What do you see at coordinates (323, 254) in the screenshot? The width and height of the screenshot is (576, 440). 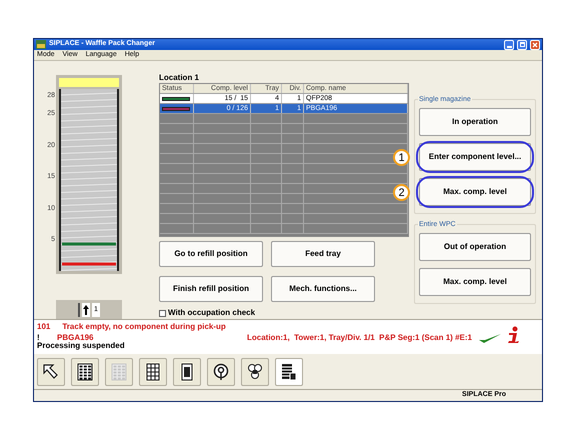 I see `action-button: Feed tray` at bounding box center [323, 254].